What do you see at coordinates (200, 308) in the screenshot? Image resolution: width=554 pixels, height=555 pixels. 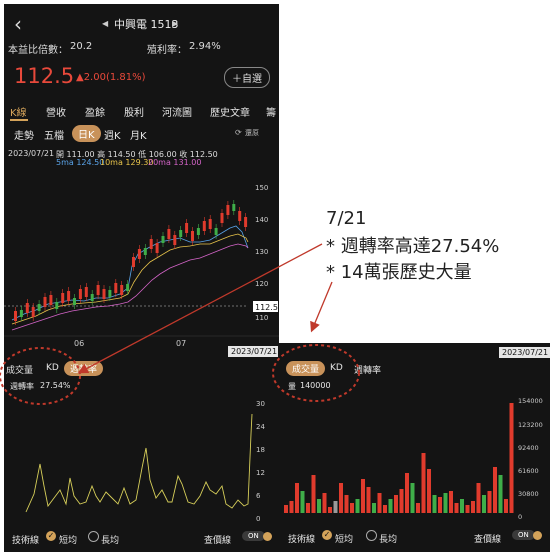 I see `arrow-to-turnover` at bounding box center [200, 308].